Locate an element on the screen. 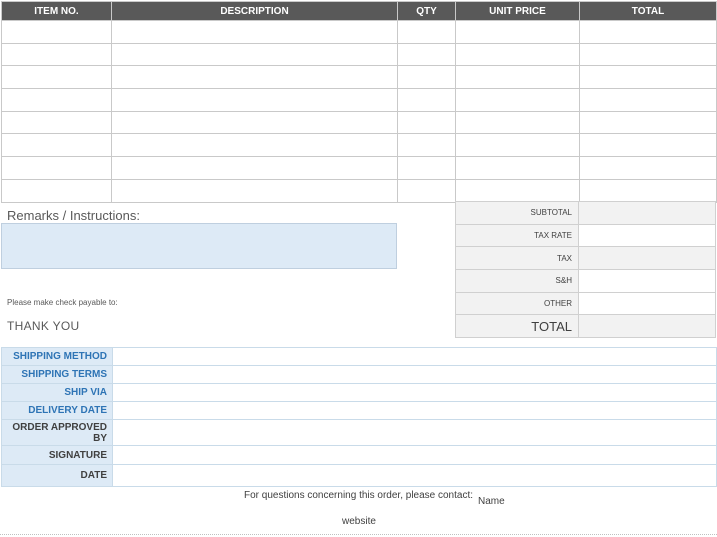 The height and width of the screenshot is (537, 717). subtotal-label: SUBTOTAL is located at coordinates (517, 213).